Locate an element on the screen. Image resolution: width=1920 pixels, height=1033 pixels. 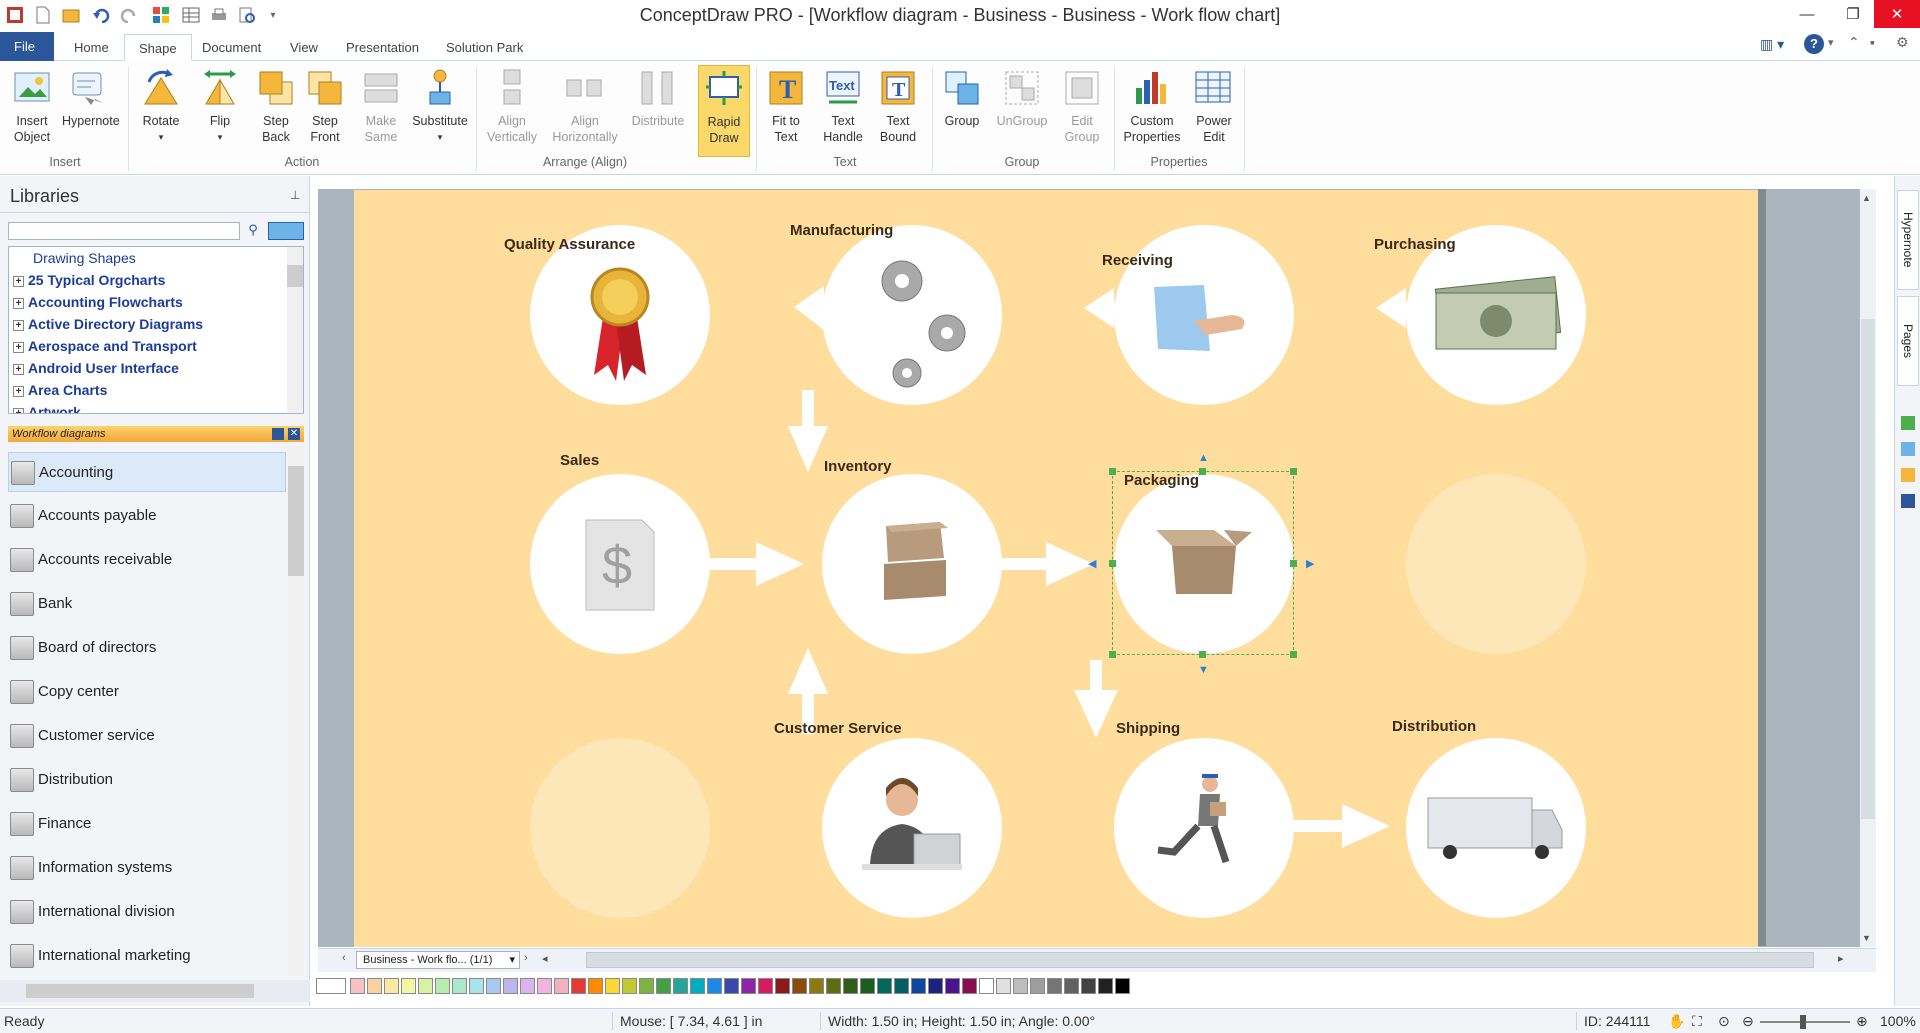
library-shape-item: Customer service is located at coordinates (147, 736).